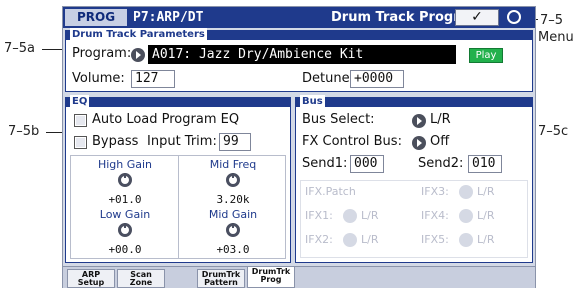  I want to click on page-menu-button: ✓, so click(477, 17).